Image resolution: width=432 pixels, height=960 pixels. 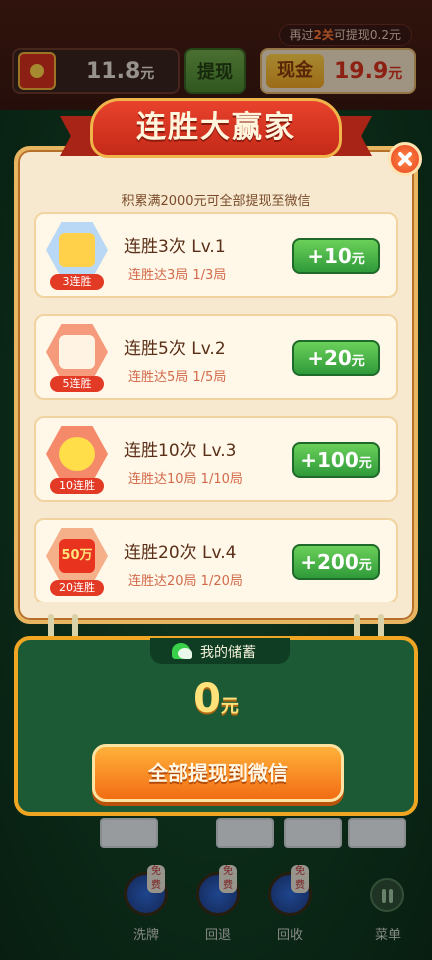 What do you see at coordinates (185, 479) in the screenshot?
I see `task-progress: 连胜达10局 1/10局` at bounding box center [185, 479].